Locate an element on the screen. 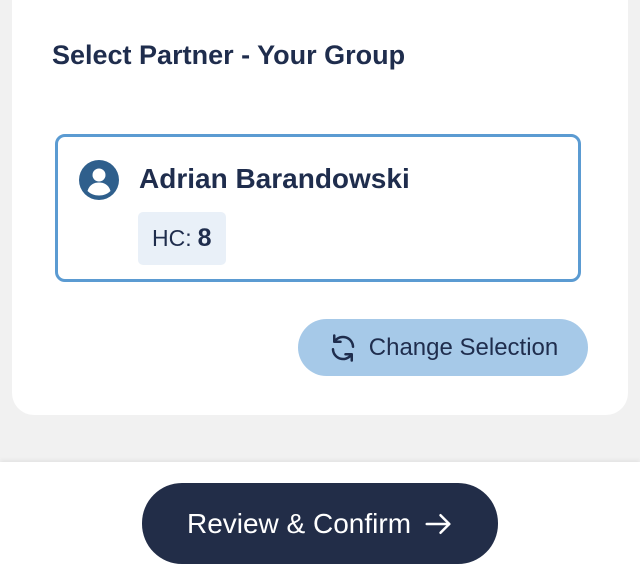 This screenshot has height=584, width=640. refresh-icon is located at coordinates (343, 347).